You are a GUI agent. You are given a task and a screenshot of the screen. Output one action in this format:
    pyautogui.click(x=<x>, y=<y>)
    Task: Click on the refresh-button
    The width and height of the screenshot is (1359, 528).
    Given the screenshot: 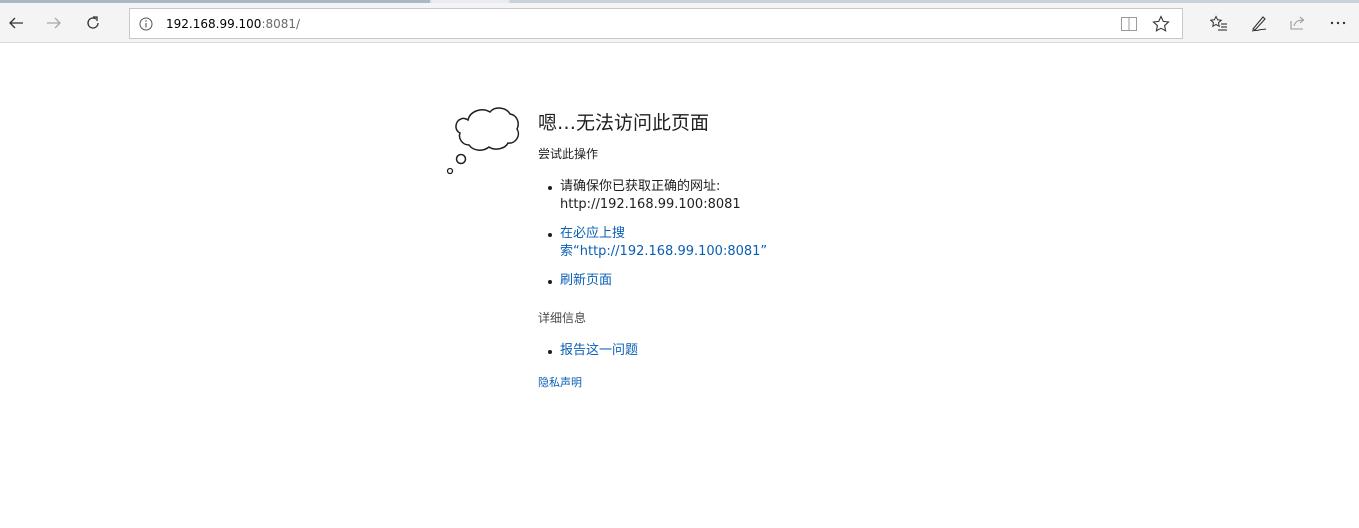 What is the action you would take?
    pyautogui.click(x=93, y=23)
    